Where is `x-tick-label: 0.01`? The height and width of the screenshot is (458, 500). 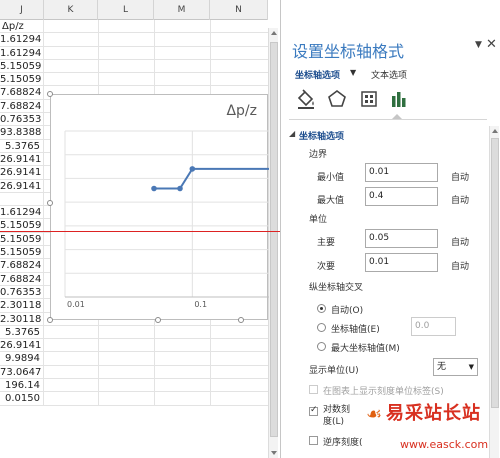 x-tick-label: 0.01 is located at coordinates (76, 304).